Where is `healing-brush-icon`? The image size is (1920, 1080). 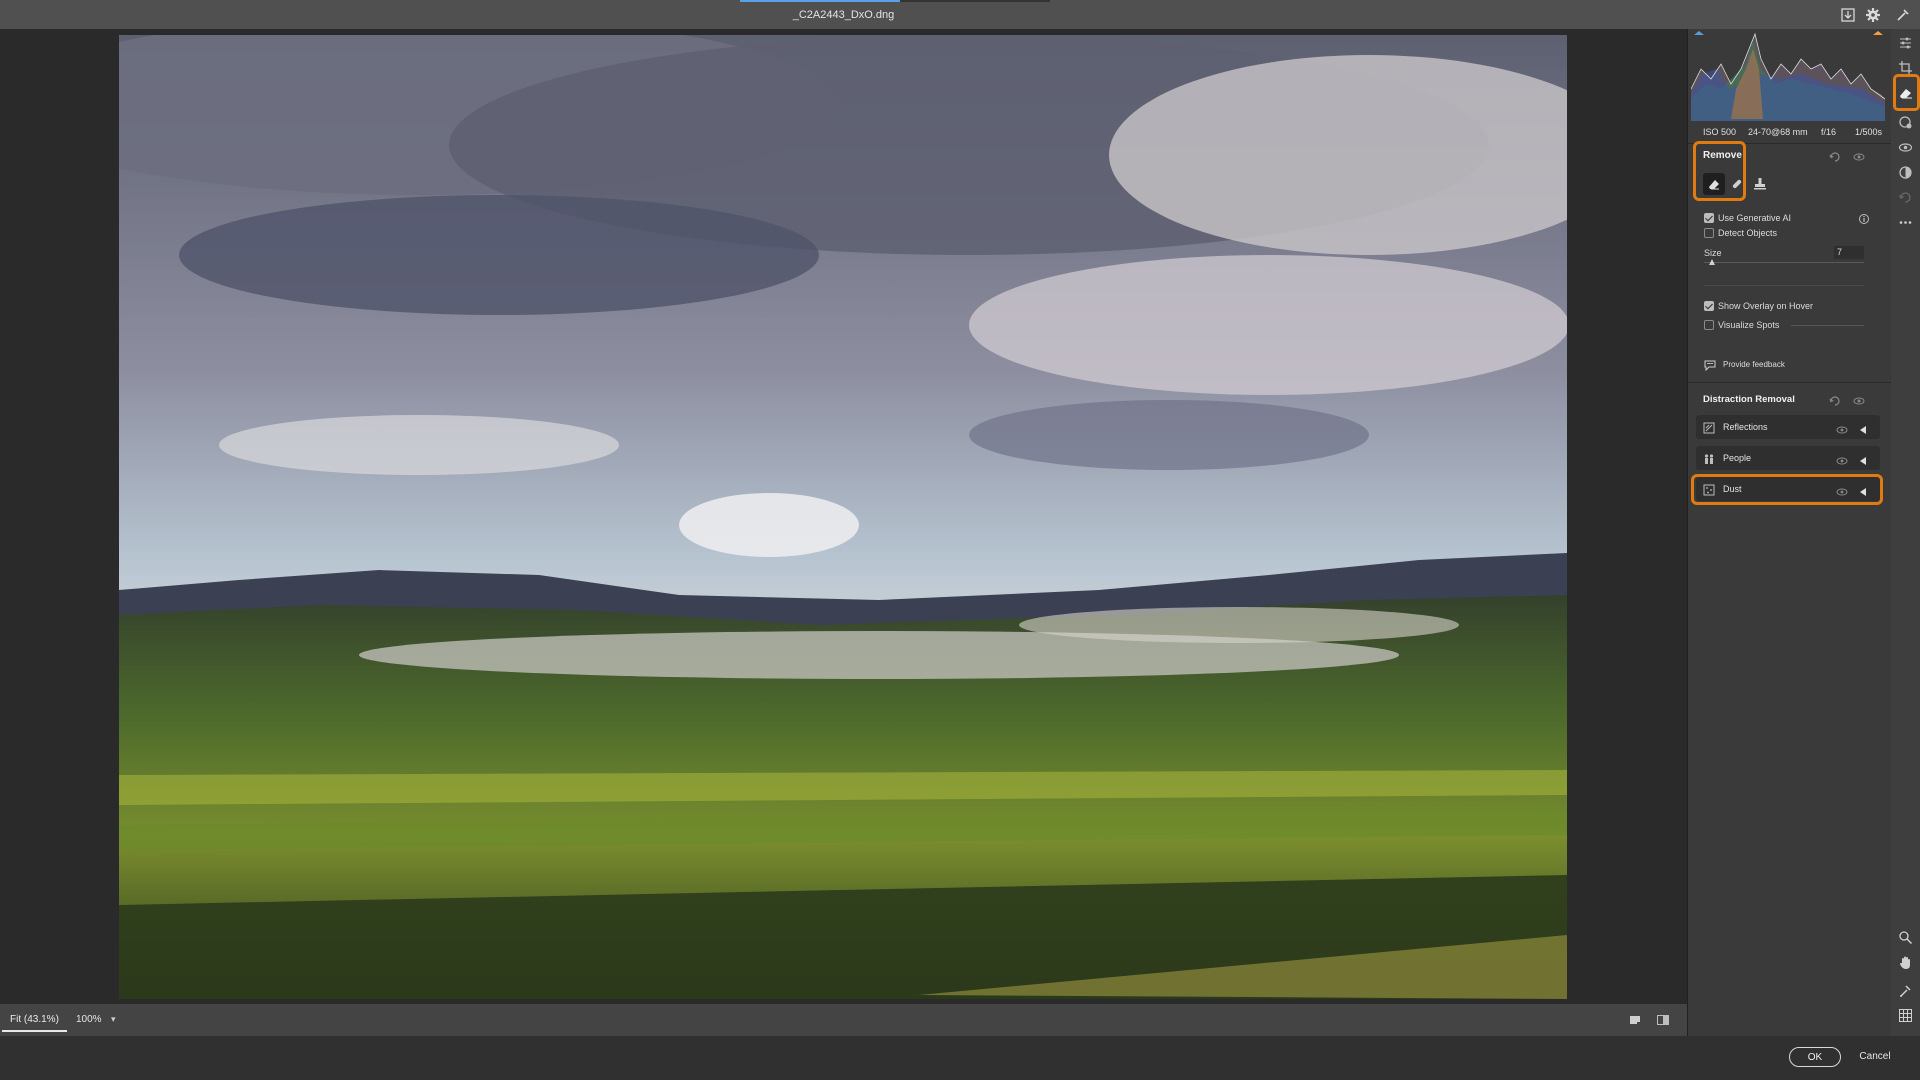
healing-brush-icon is located at coordinates (1737, 184).